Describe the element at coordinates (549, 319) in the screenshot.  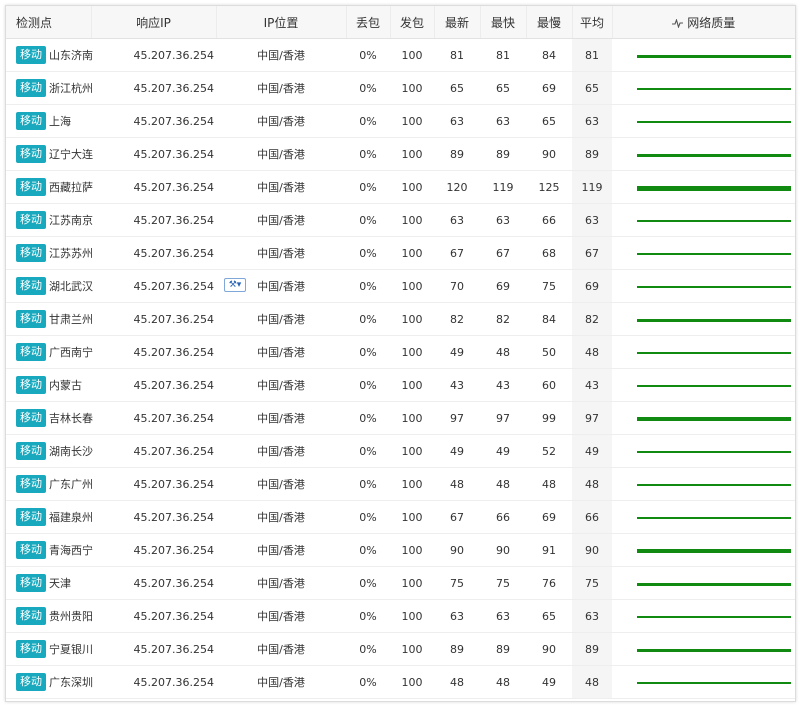
I see `slowest-cell: 84` at that location.